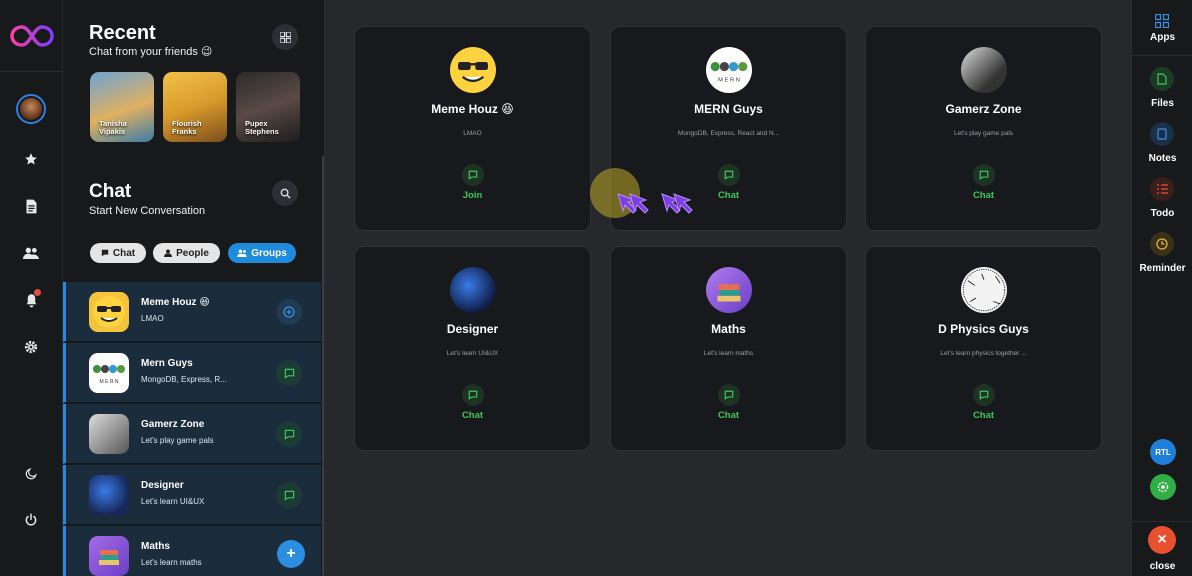 The height and width of the screenshot is (576, 1192). Describe the element at coordinates (173, 424) in the screenshot. I see `conversation-name: Gamerz Zone` at that location.